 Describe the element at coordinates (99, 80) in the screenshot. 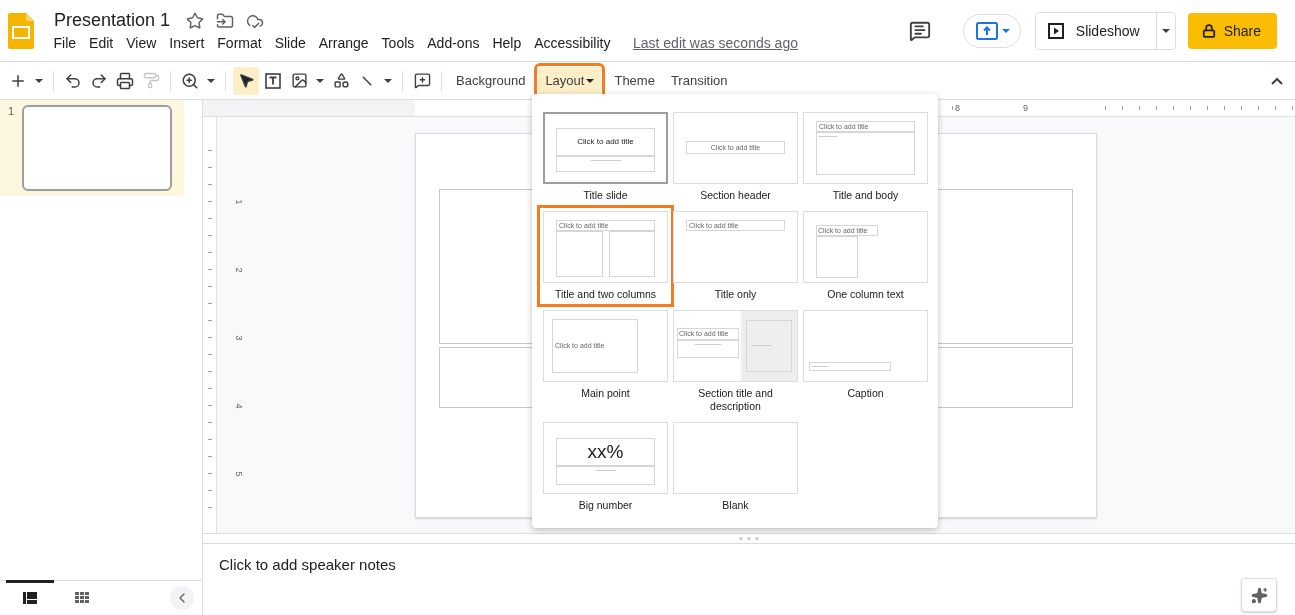

I see `redo-icon` at that location.